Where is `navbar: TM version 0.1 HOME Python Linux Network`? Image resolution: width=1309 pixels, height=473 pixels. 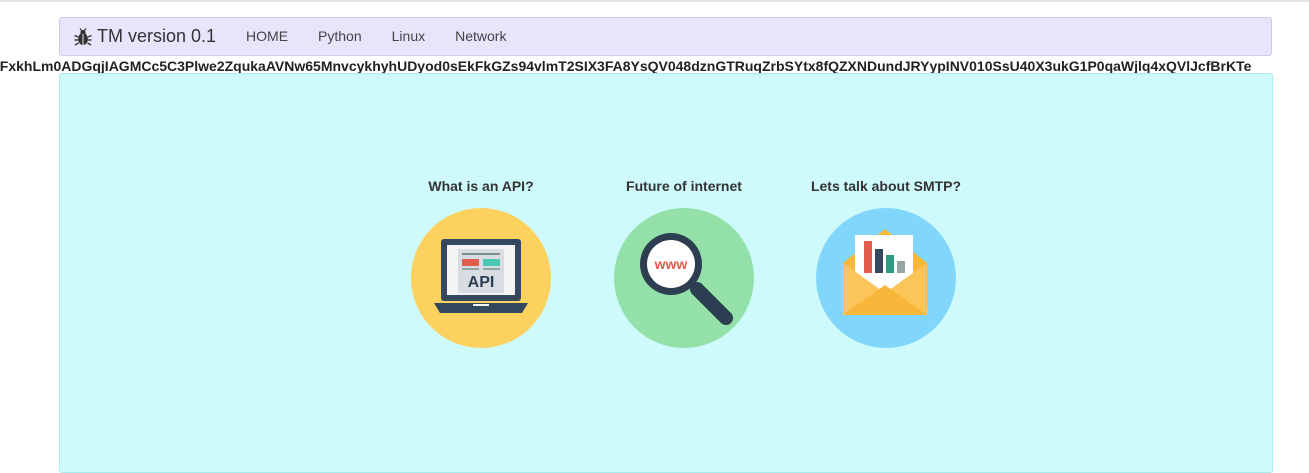 navbar: TM version 0.1 HOME Python Linux Network is located at coordinates (665, 36).